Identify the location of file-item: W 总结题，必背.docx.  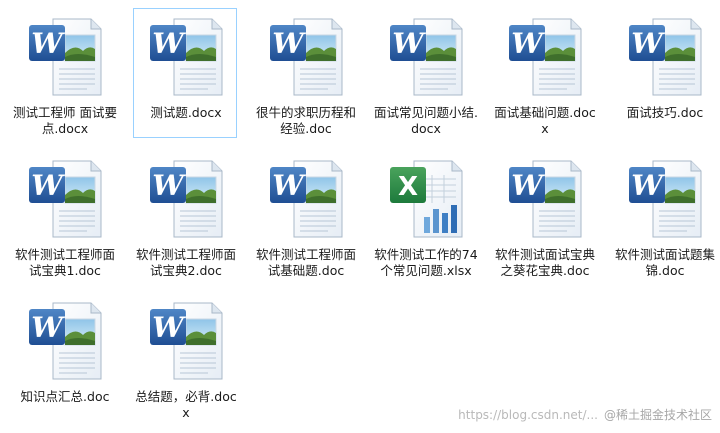
(185, 357).